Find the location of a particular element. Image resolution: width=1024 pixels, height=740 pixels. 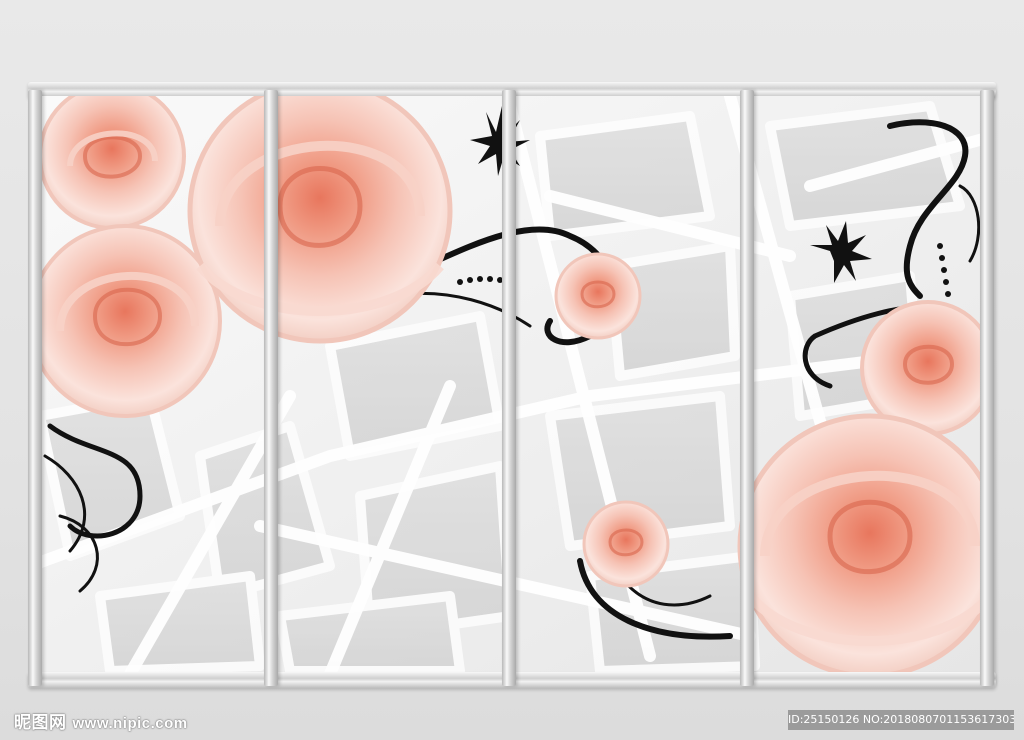

watermark-logo: 昵图网 www.nipic.com is located at coordinates (101, 720).